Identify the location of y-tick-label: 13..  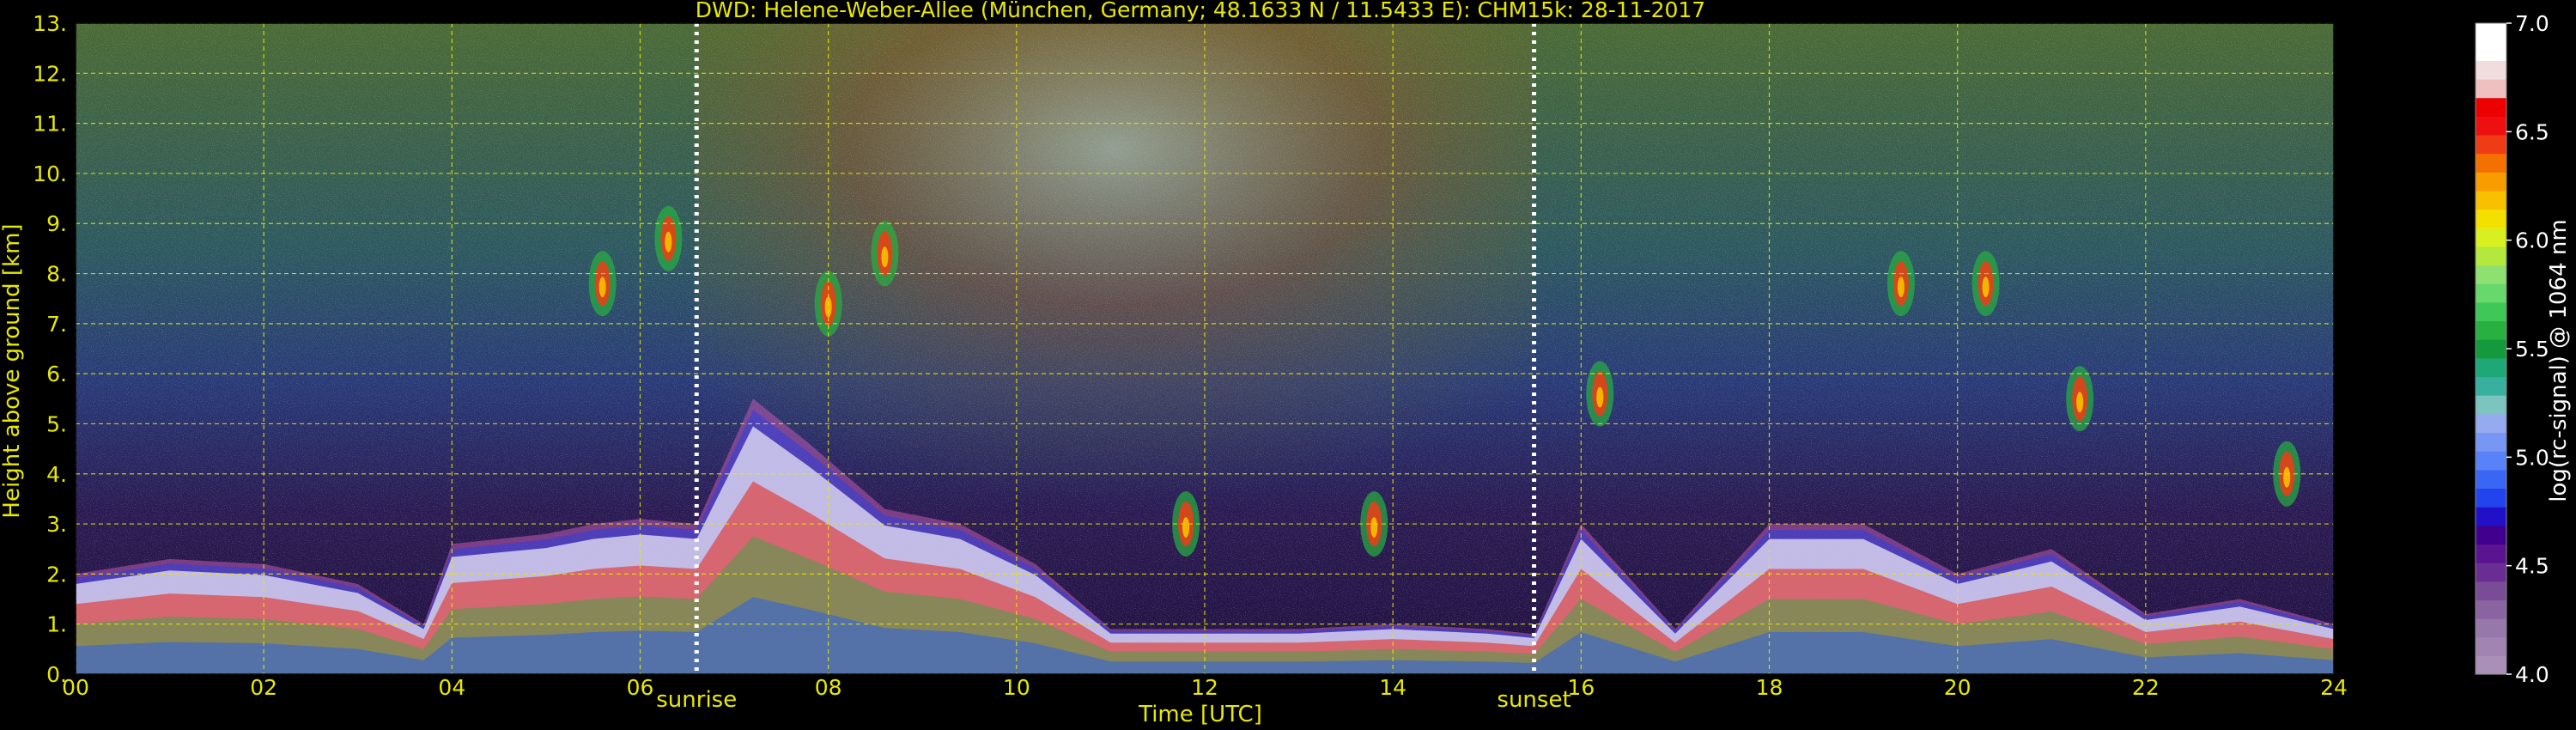
(50, 23).